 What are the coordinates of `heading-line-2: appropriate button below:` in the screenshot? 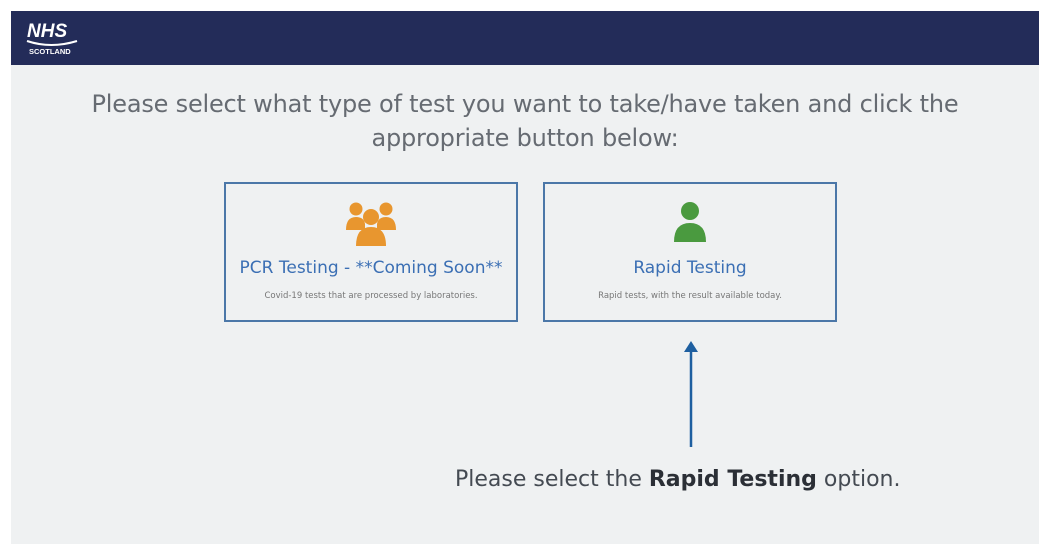 It's located at (525, 138).